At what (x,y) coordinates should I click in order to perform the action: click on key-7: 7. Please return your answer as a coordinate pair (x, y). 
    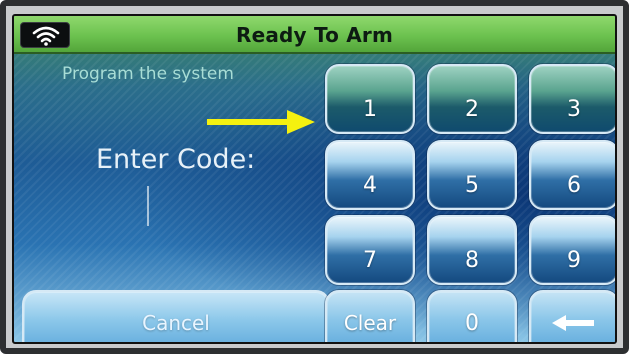
    Looking at the image, I should click on (370, 250).